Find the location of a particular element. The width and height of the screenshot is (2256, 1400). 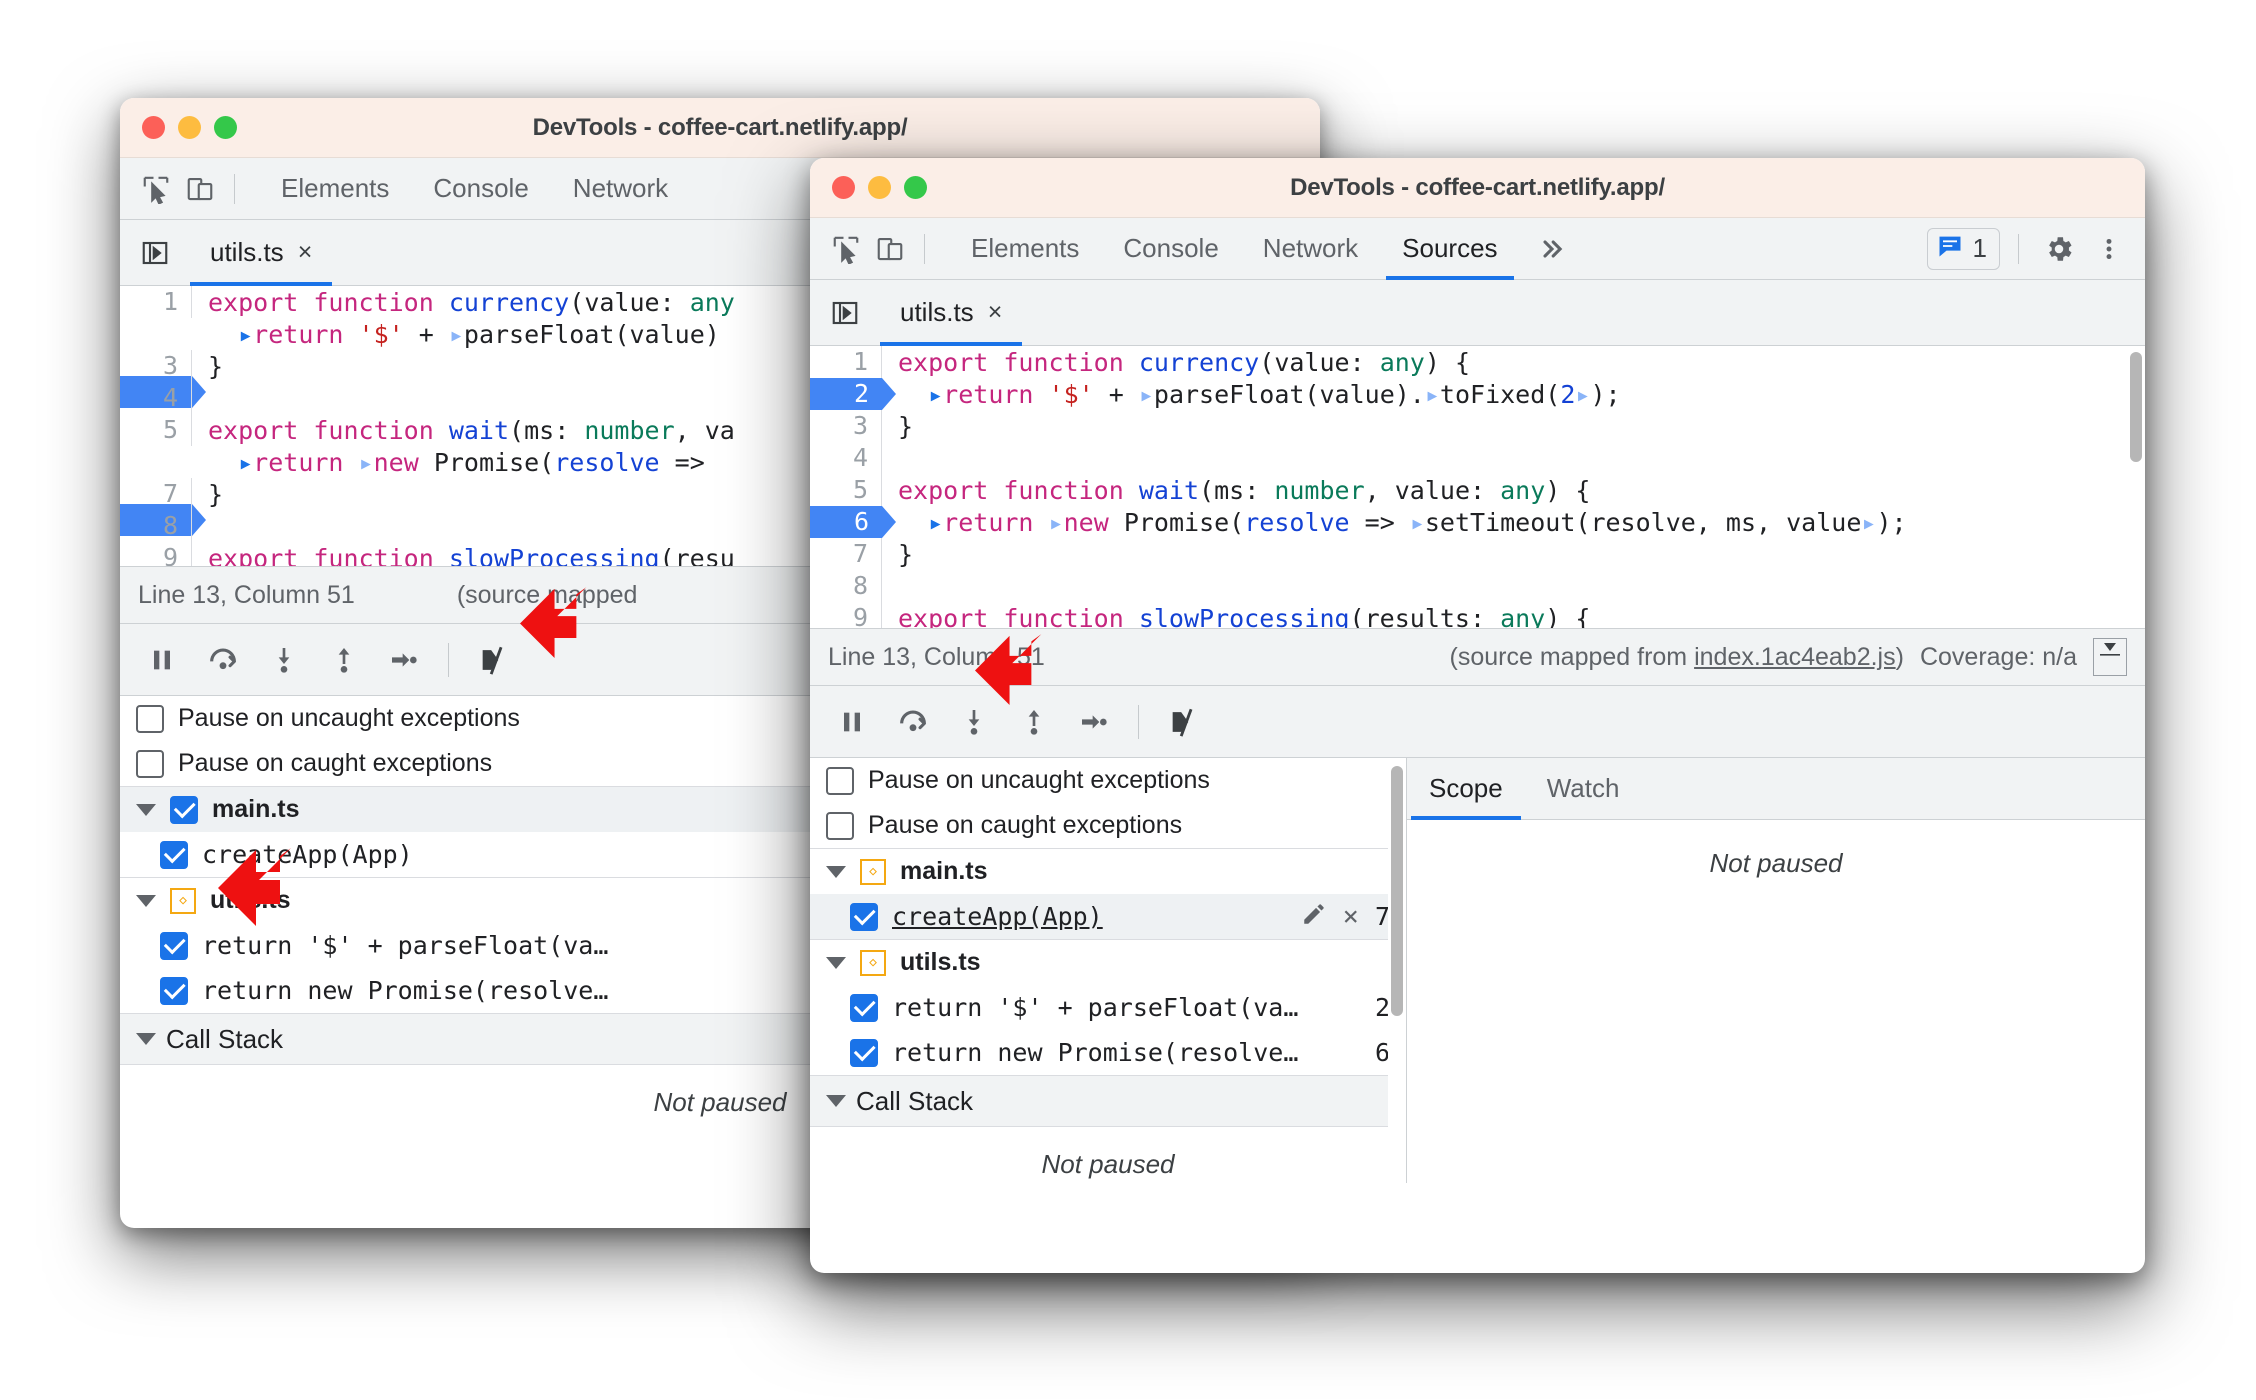

file-source-icon: ◇ is located at coordinates (183, 900).